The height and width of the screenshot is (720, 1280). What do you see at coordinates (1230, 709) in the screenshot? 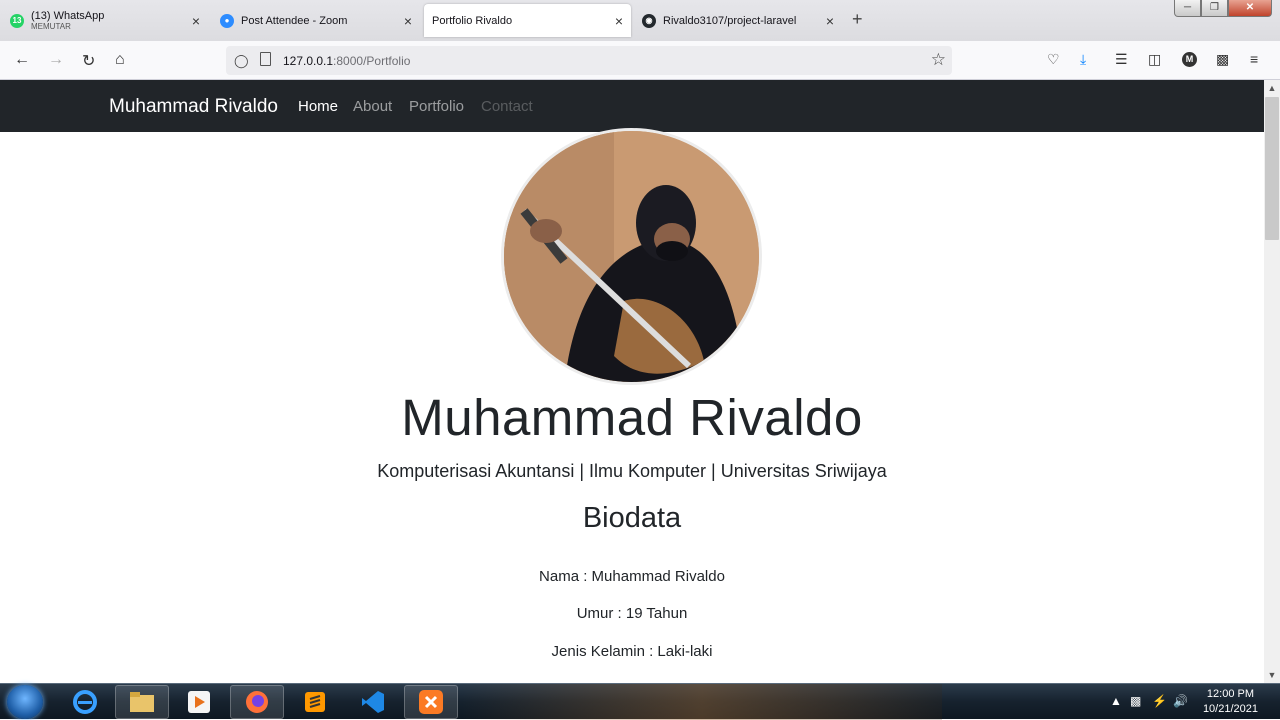
I see `clock-date: 10/21/2021` at bounding box center [1230, 709].